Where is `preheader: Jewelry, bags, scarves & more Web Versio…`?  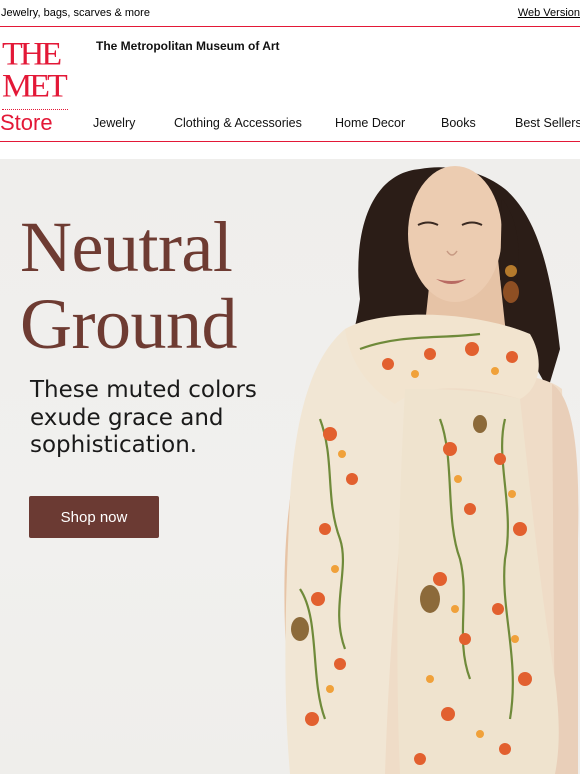 preheader: Jewelry, bags, scarves & more Web Versio… is located at coordinates (290, 13).